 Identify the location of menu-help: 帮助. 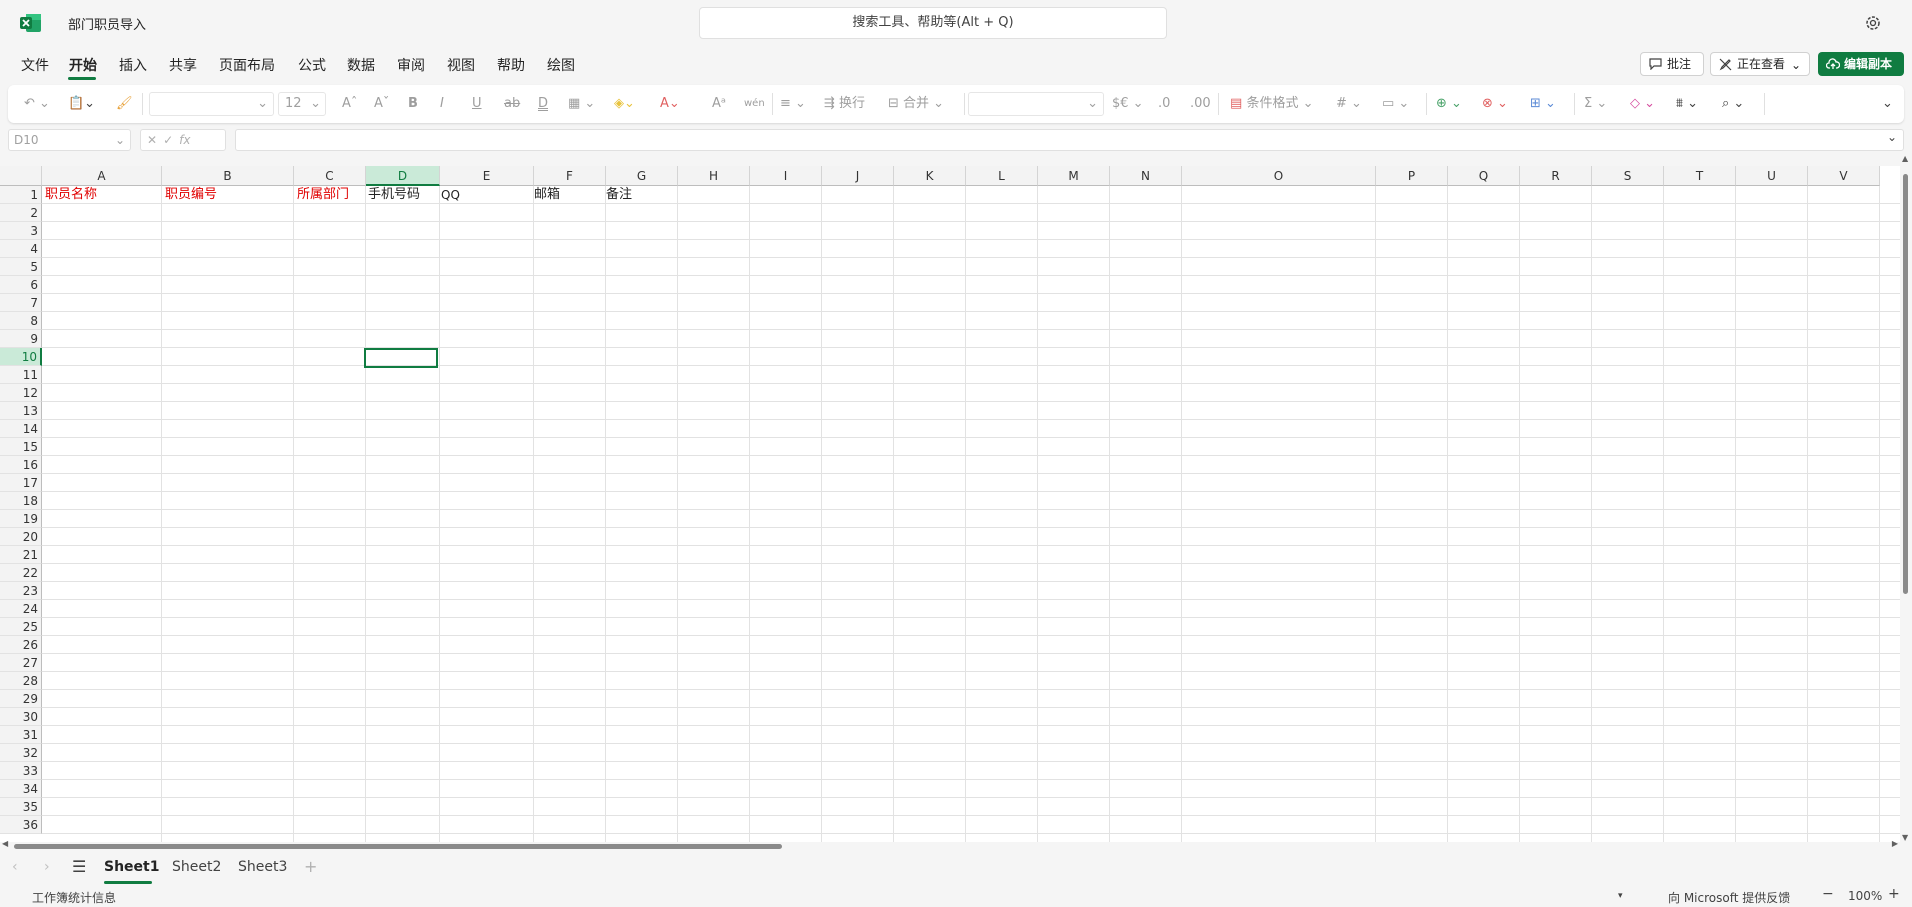
(511, 65).